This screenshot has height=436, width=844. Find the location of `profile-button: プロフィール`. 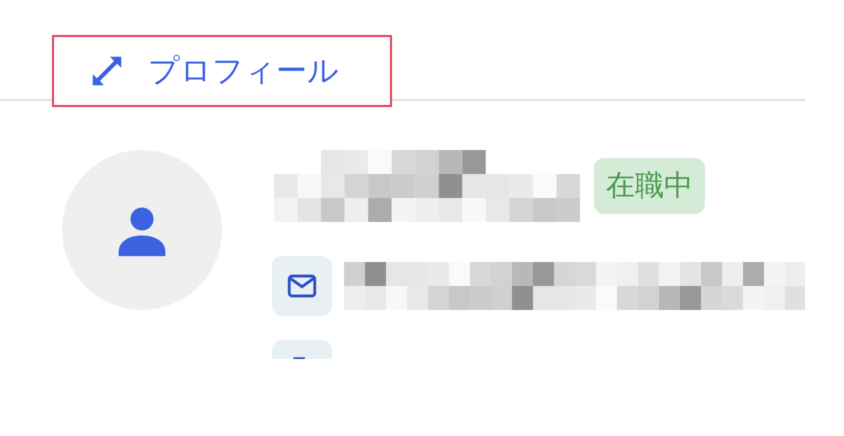

profile-button: プロフィール is located at coordinates (222, 71).